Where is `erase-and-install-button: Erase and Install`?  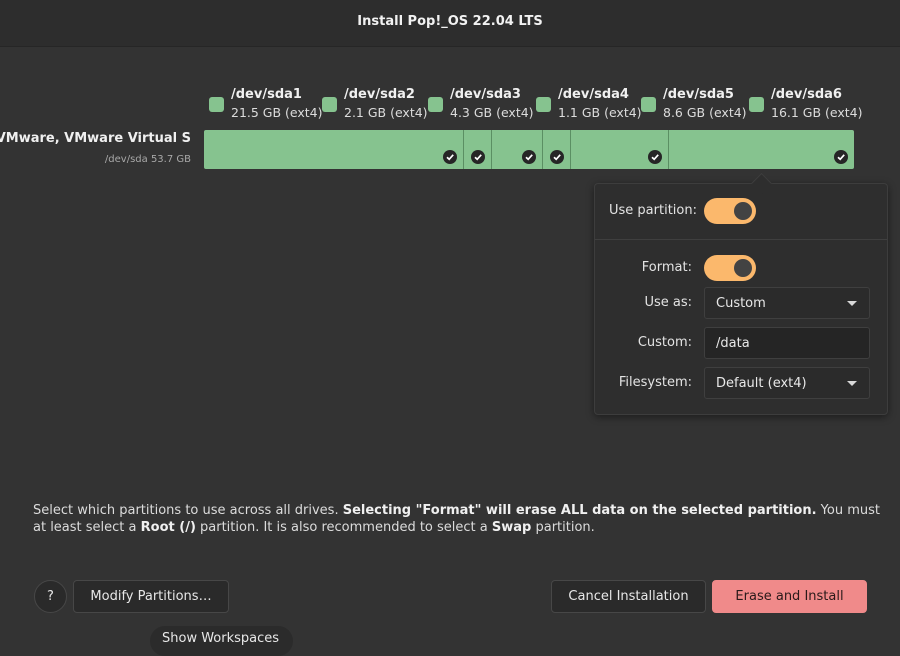
erase-and-install-button: Erase and Install is located at coordinates (789, 596).